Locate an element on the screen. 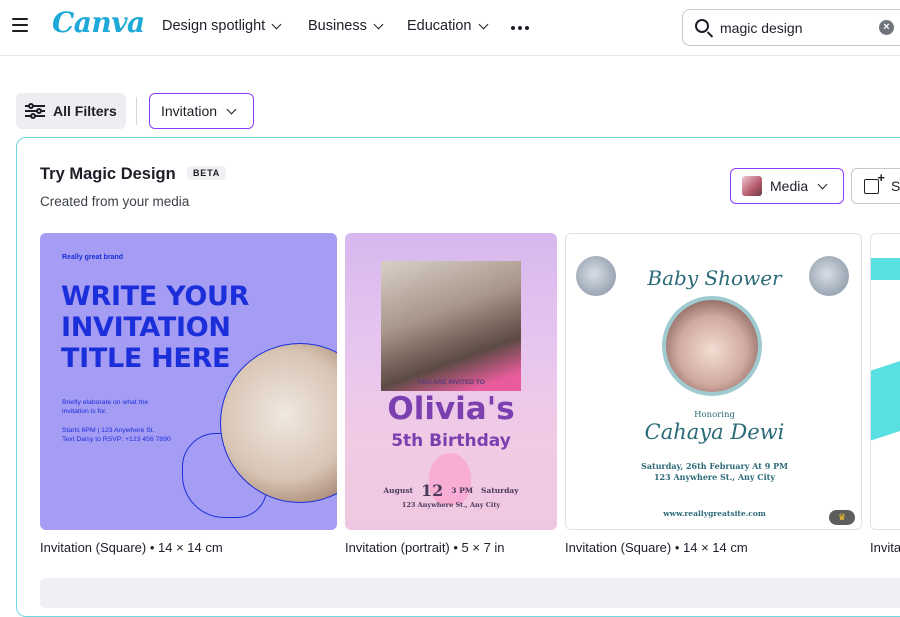  honoree-name: Cahaya Dewi is located at coordinates (714, 432).